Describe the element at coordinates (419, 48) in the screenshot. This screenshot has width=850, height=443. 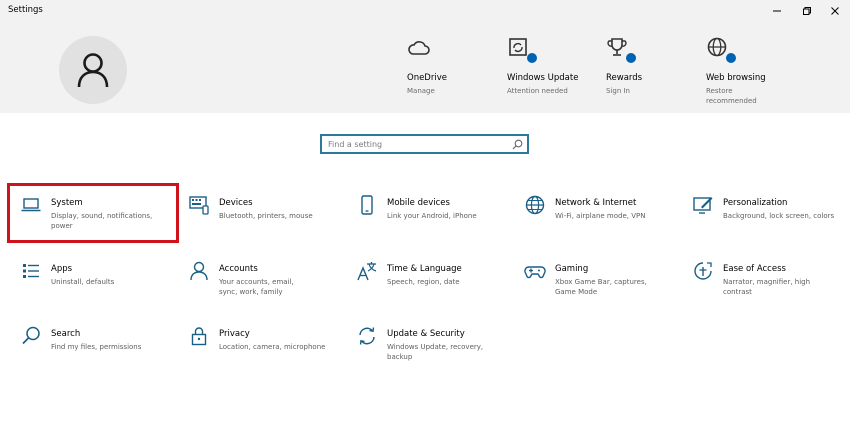
I see `cloud-icon` at that location.